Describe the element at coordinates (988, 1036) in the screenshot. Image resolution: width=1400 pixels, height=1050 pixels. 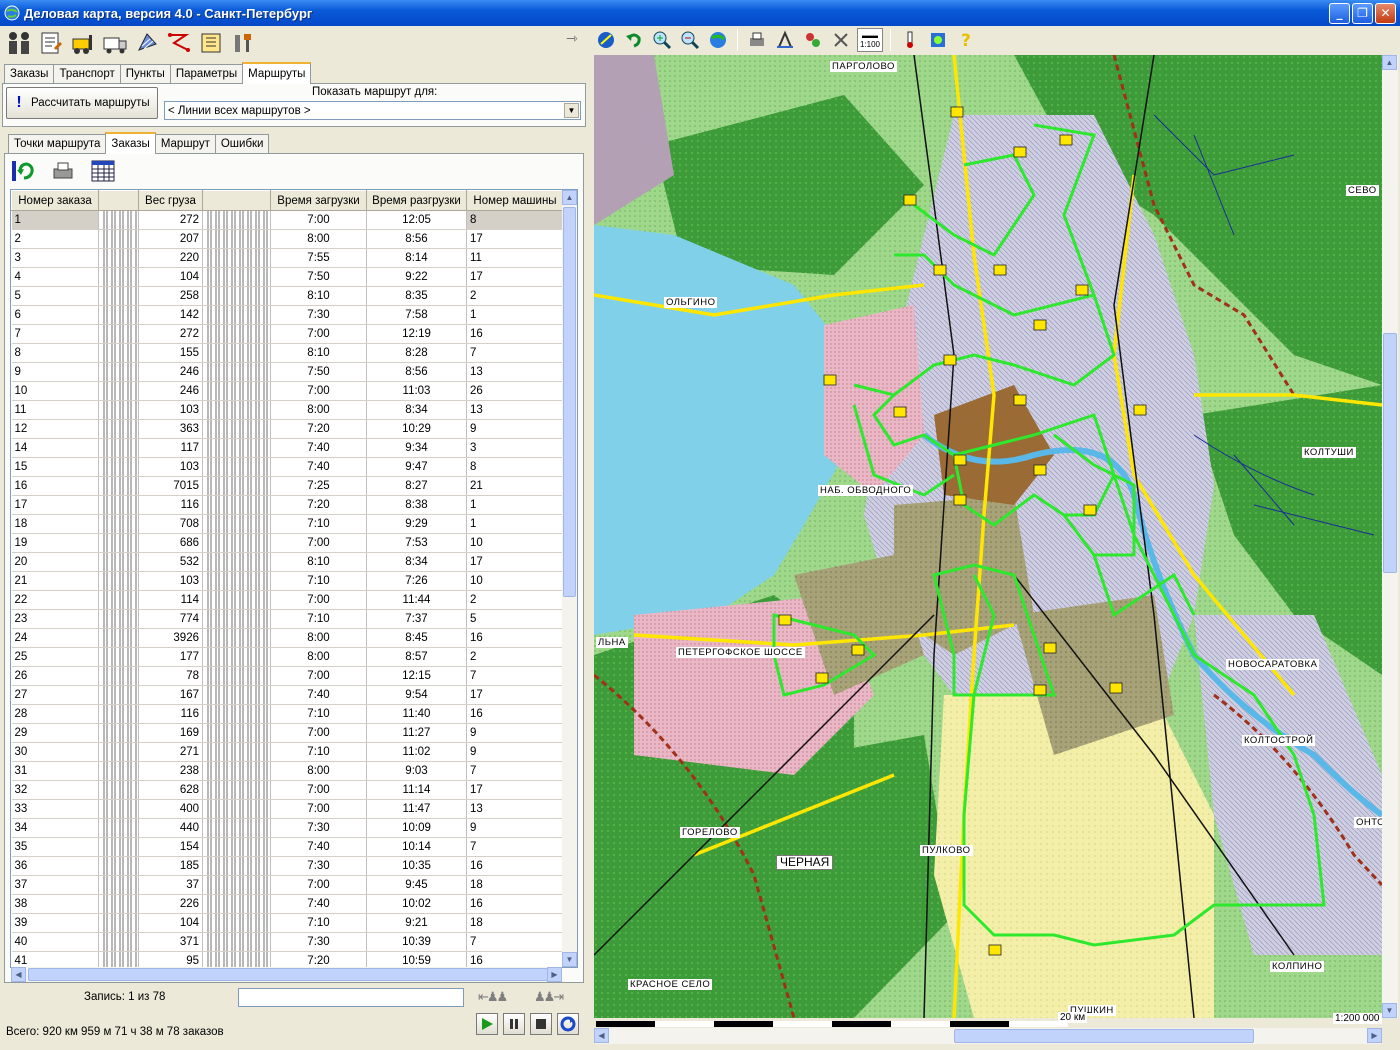
I see `map-horizontal-scrollbar: ◀ ▶` at that location.